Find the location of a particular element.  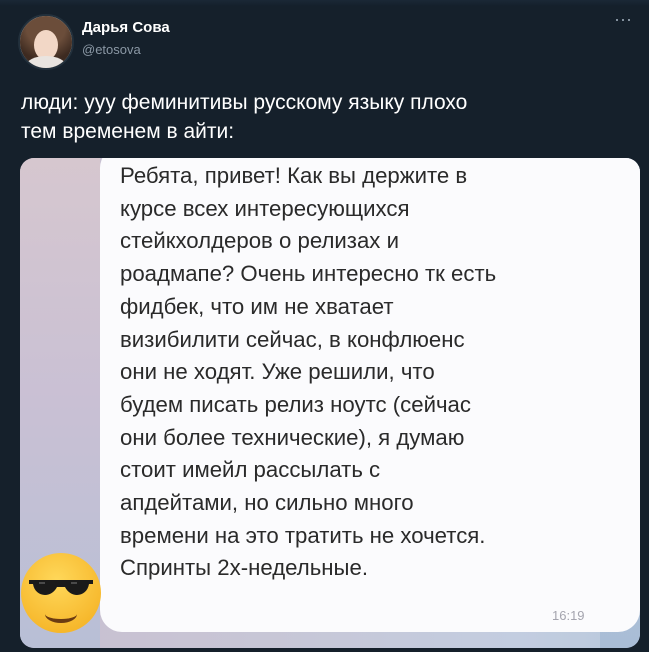

chat-message-line: Спринты 2х-недельные. is located at coordinates (244, 568).